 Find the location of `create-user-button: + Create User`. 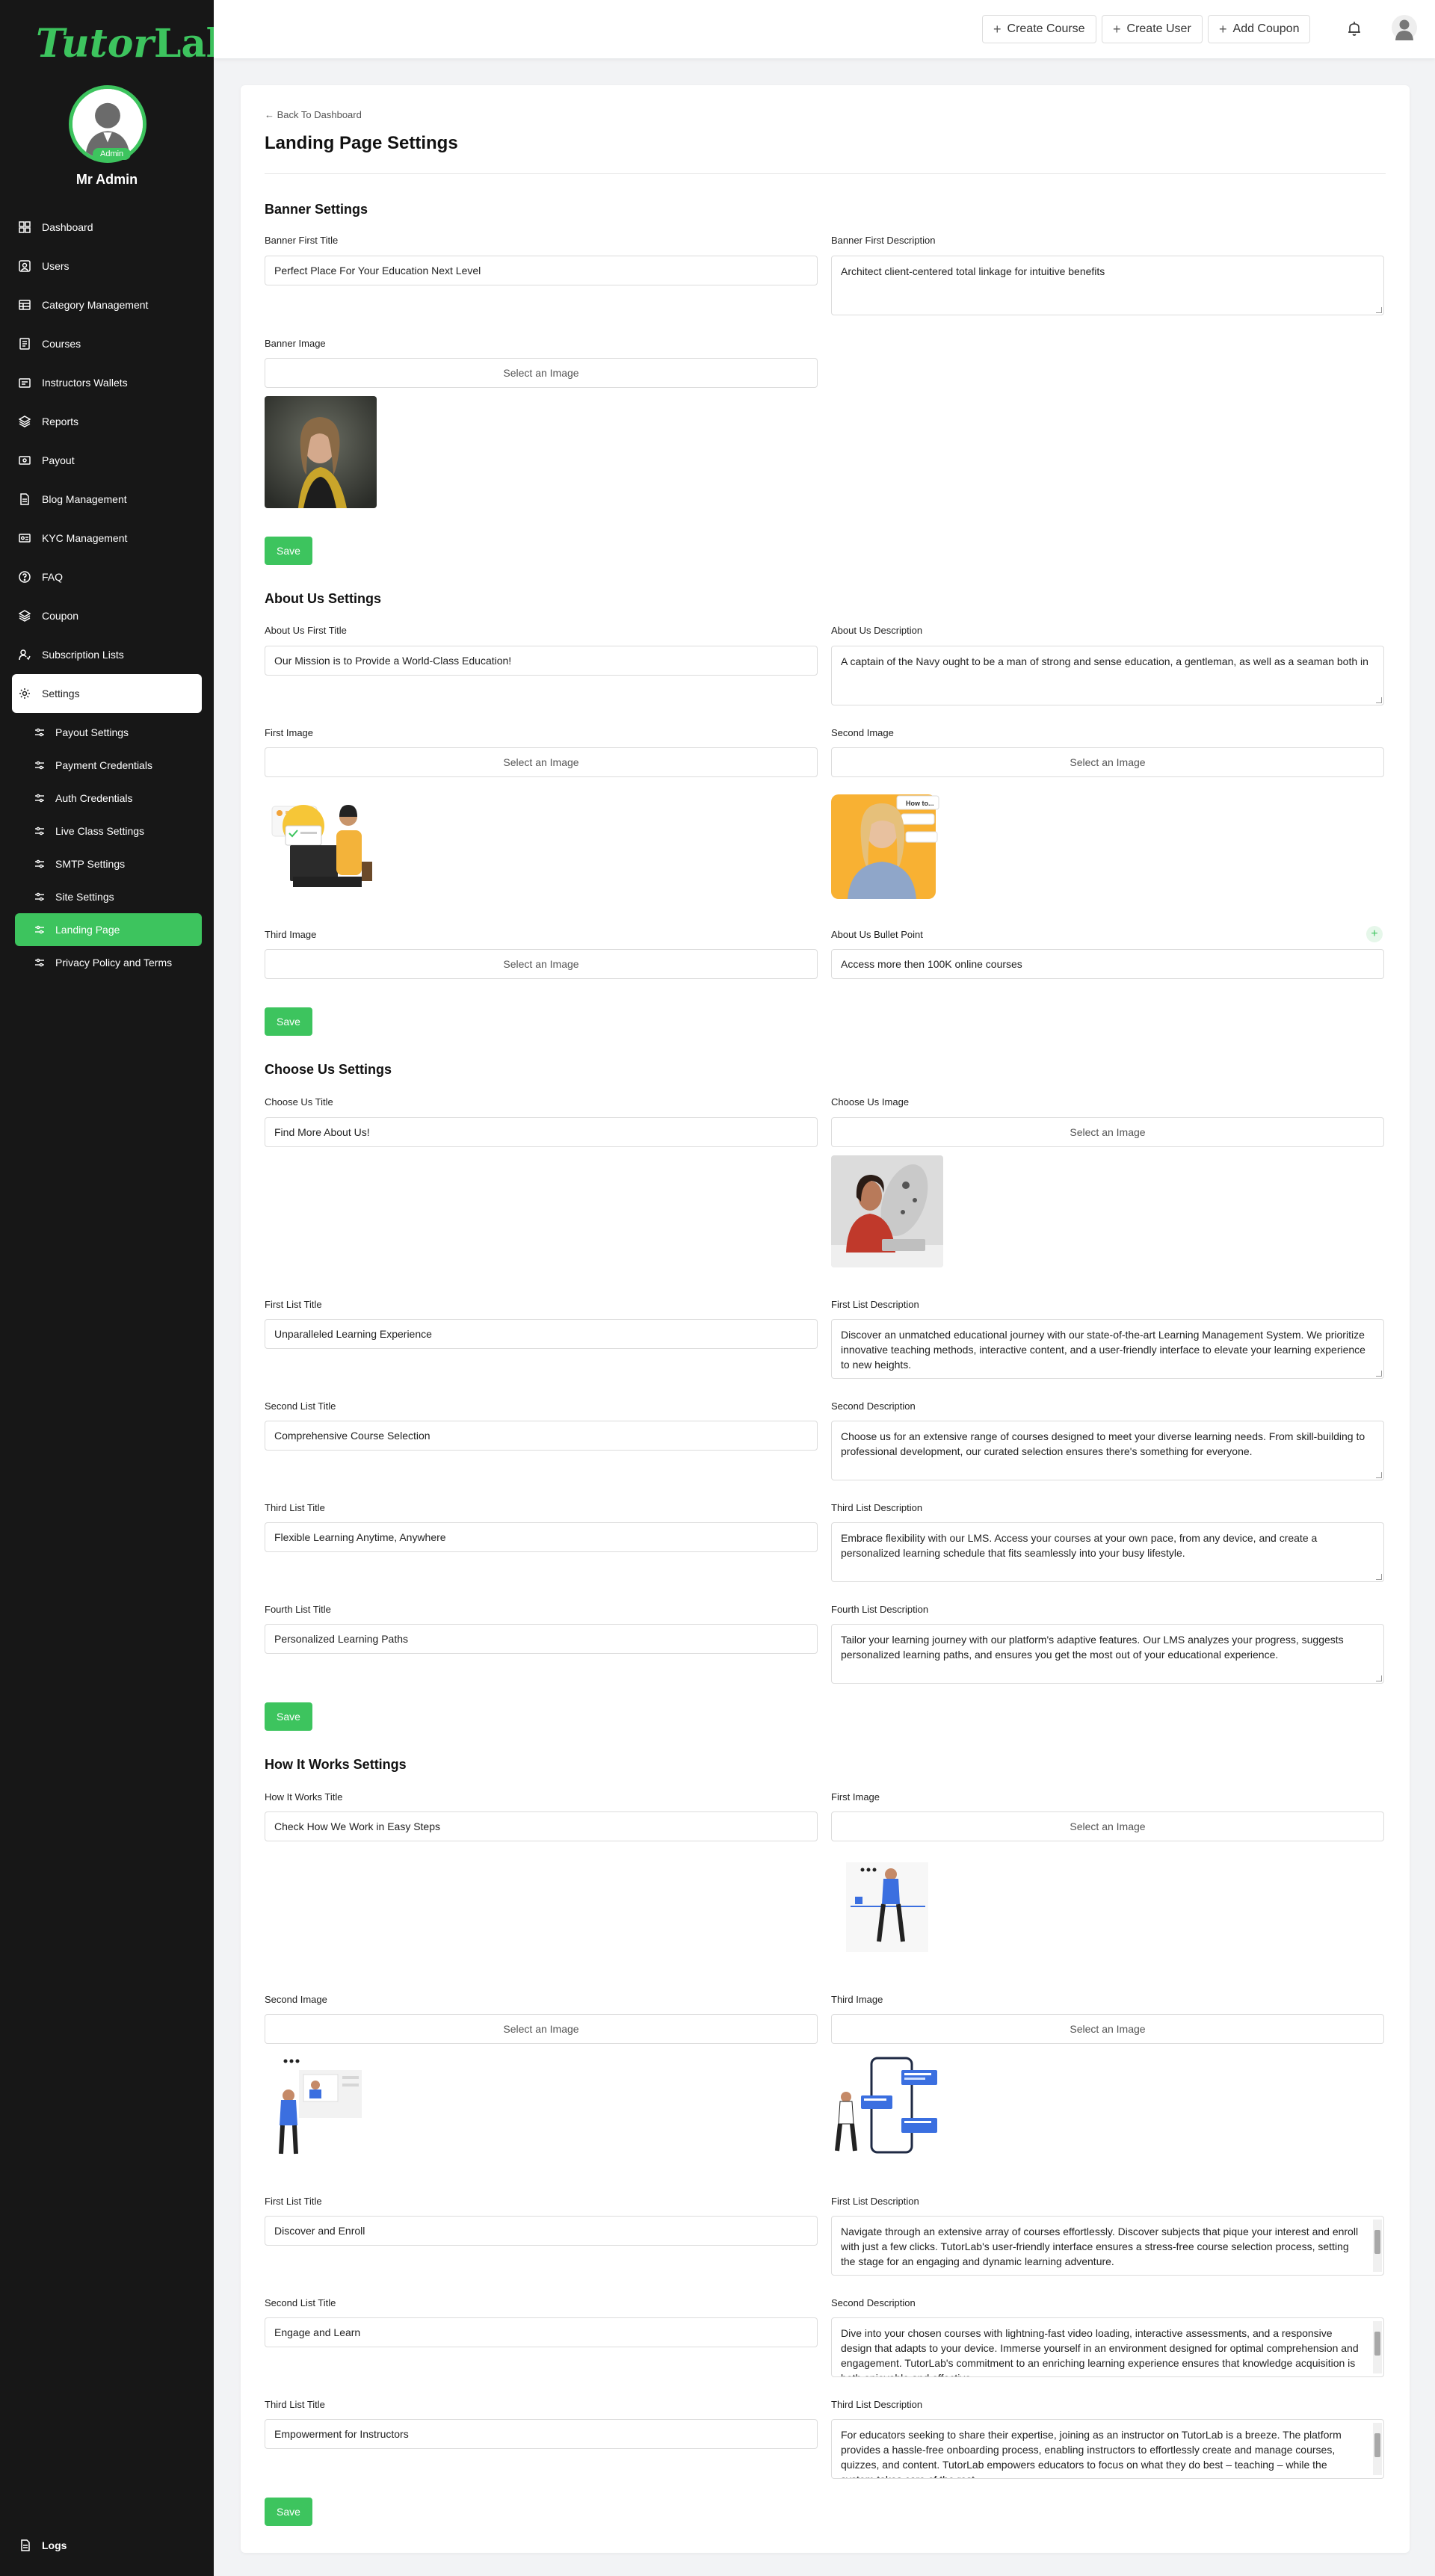

create-user-button: + Create User is located at coordinates (1153, 29).